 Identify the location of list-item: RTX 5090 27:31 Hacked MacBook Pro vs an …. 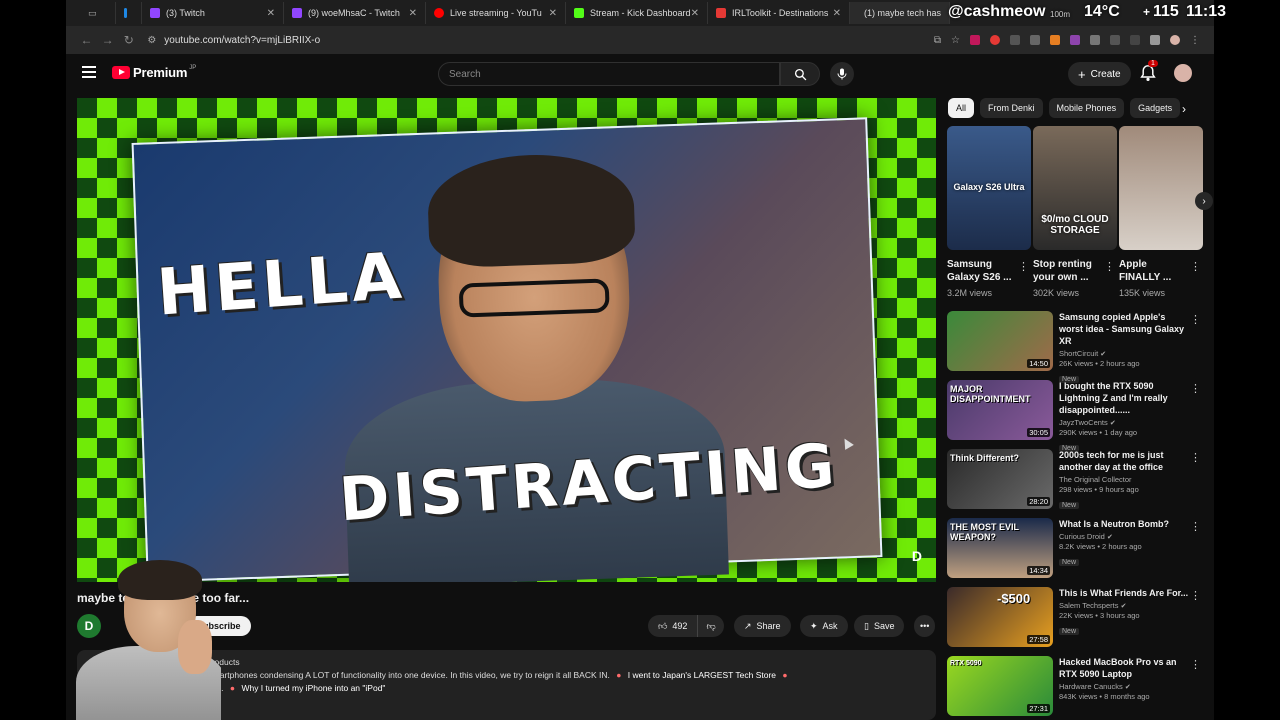
(1077, 688).